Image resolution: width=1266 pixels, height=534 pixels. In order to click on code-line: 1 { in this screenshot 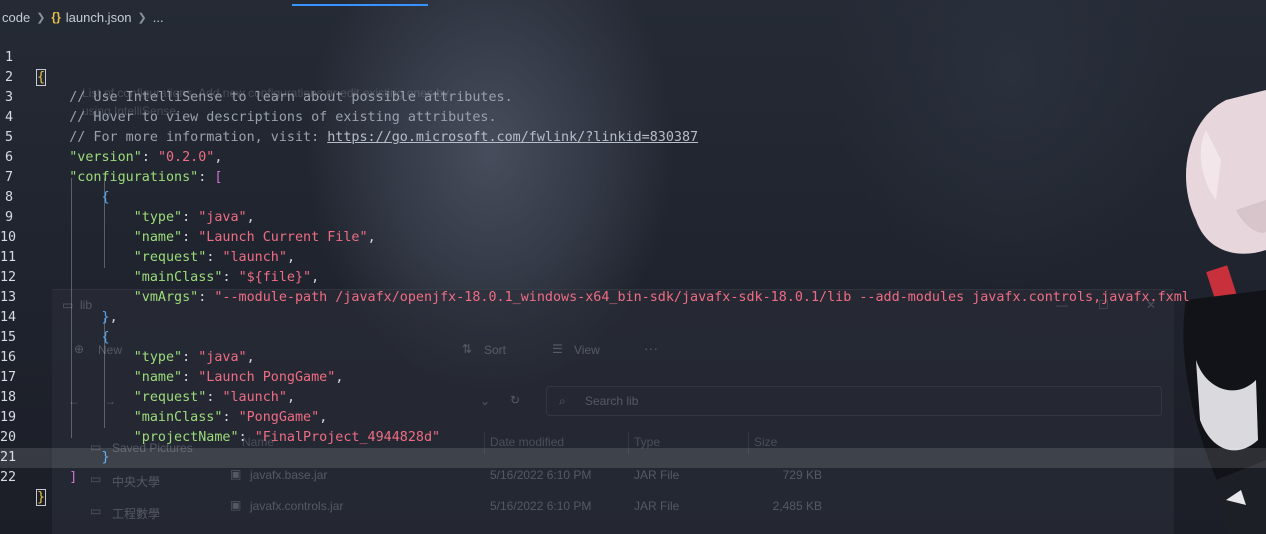, I will do `click(633, 57)`.